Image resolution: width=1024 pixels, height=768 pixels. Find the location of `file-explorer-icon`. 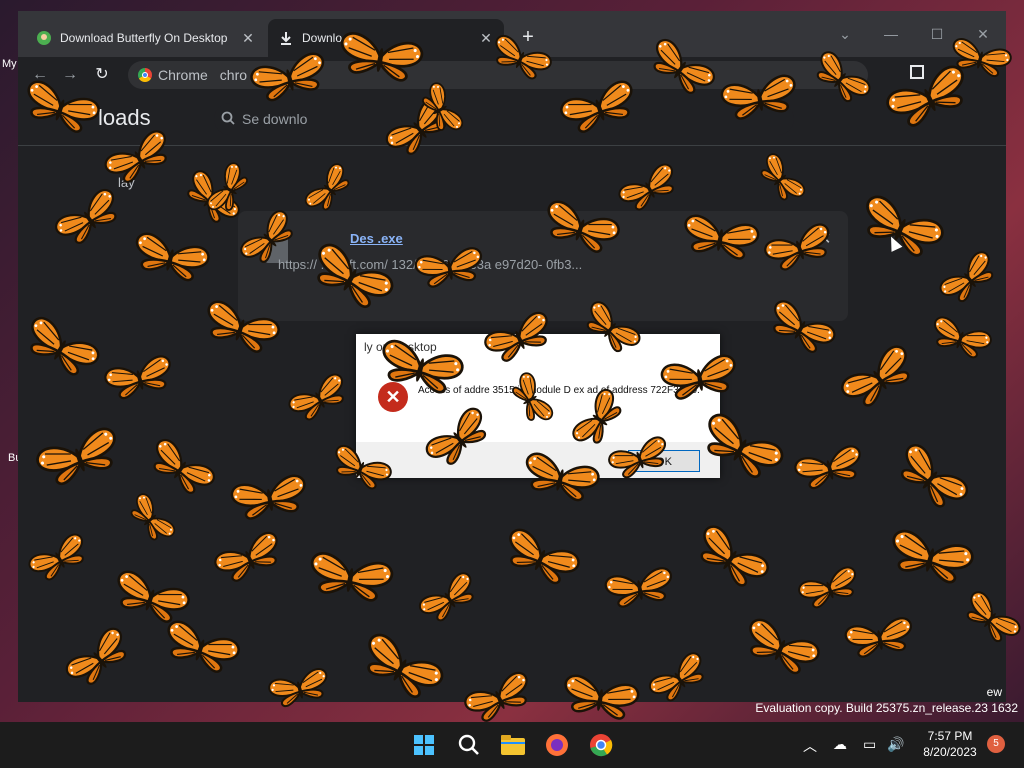

file-explorer-icon is located at coordinates (513, 745).